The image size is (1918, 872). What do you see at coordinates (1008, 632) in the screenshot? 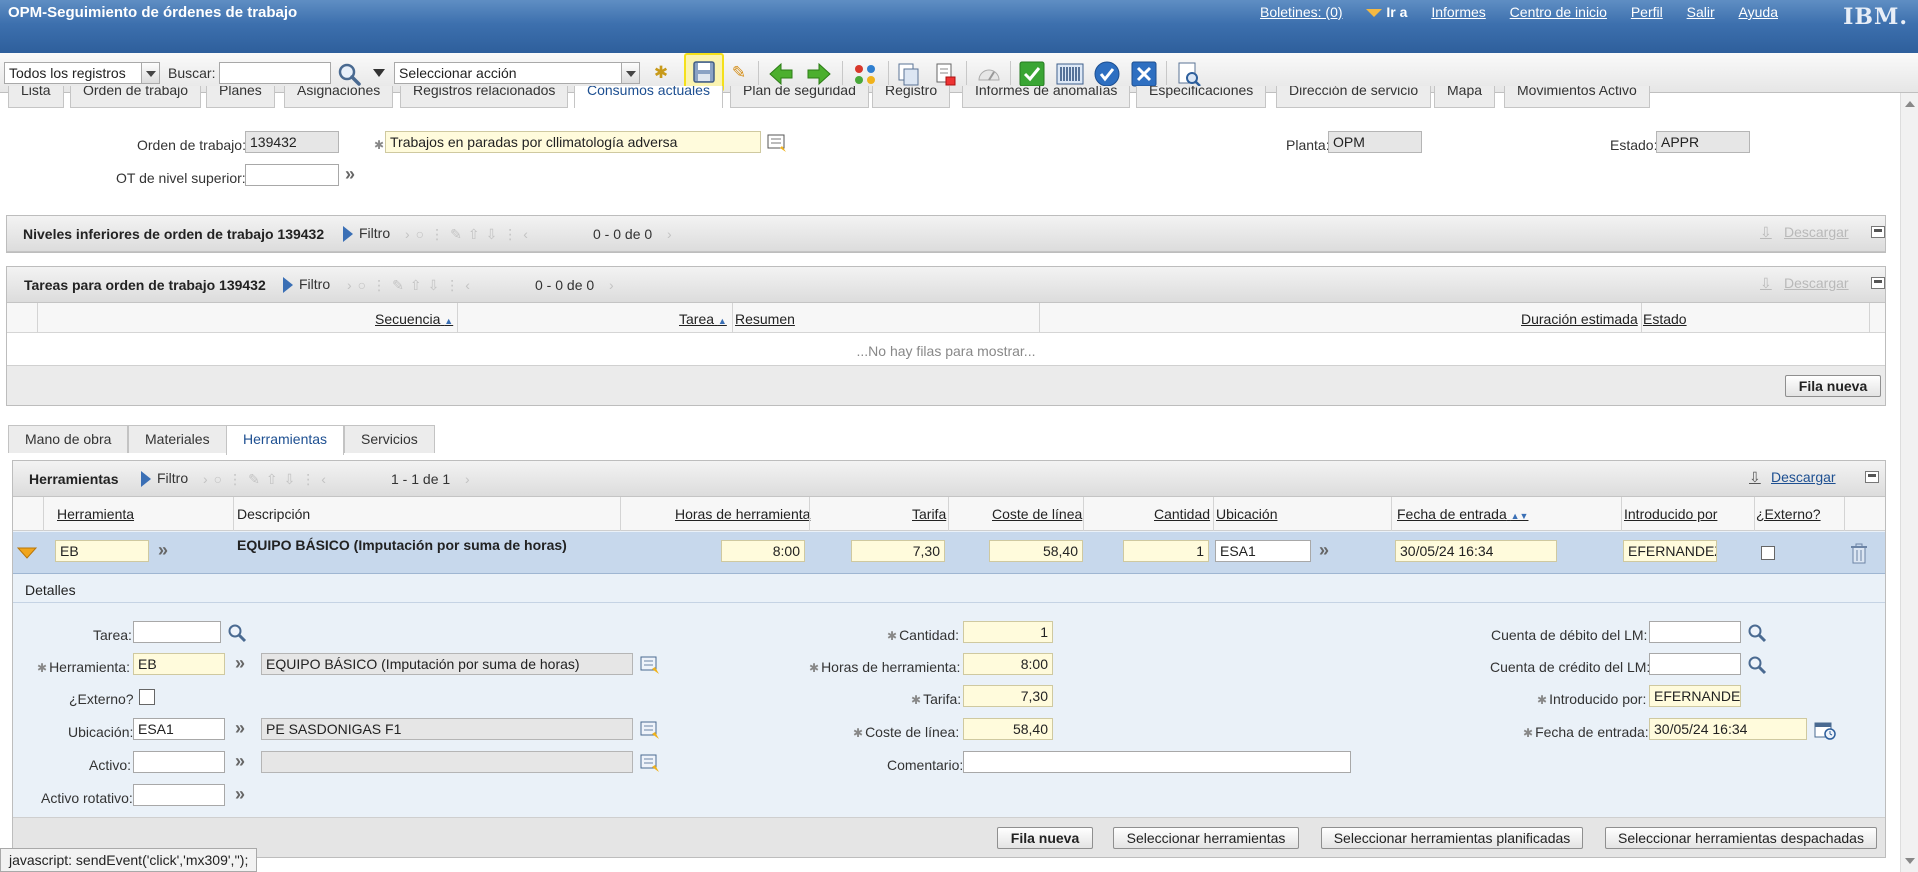
I see `quantity-field: 1` at bounding box center [1008, 632].